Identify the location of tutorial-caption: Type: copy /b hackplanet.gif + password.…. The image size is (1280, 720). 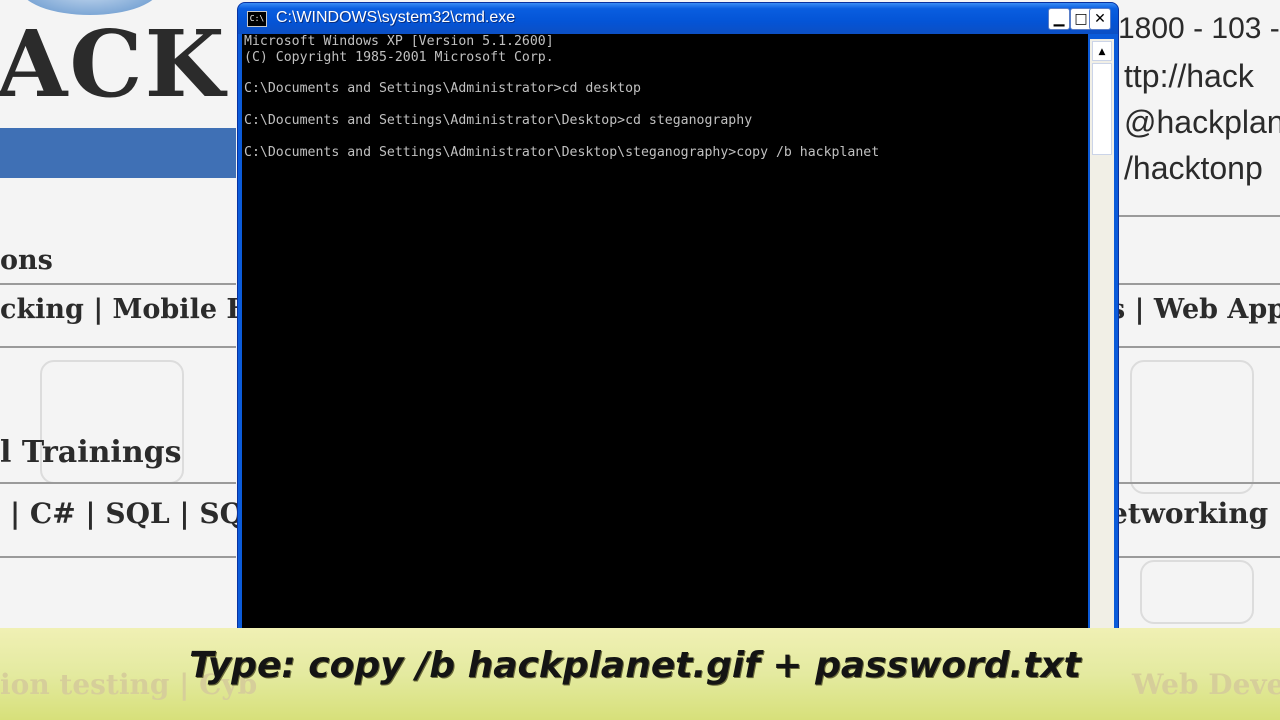
(635, 665).